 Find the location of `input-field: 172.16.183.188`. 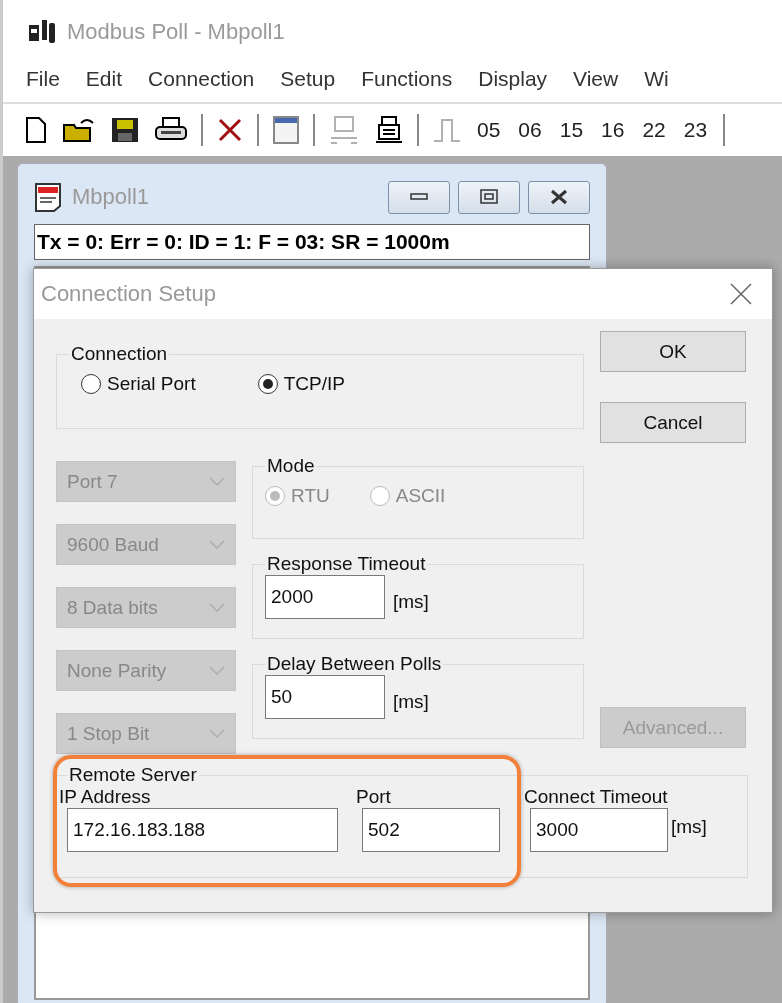

input-field: 172.16.183.188 is located at coordinates (202, 830).